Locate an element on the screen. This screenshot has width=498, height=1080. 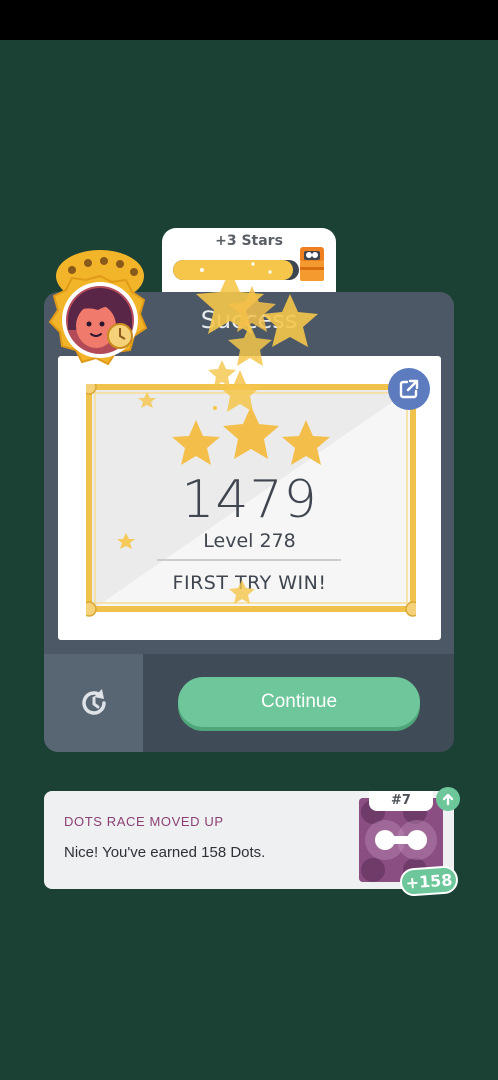
arrow-up-icon is located at coordinates (448, 799).